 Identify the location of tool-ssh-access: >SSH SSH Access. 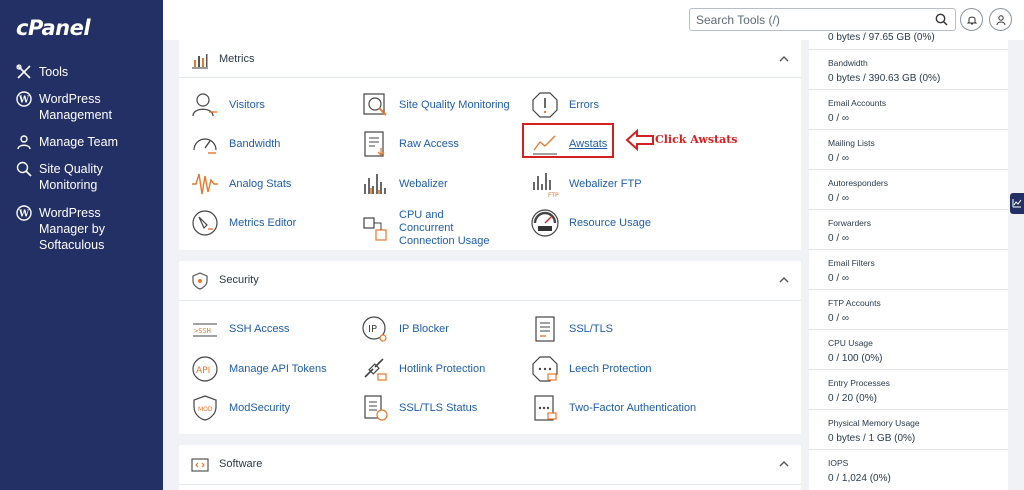
(240, 329).